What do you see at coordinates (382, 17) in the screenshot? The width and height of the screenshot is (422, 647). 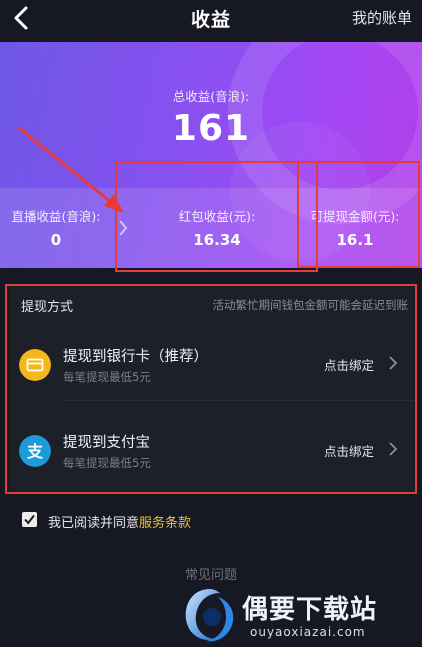 I see `my-bill-link: 我的账单` at bounding box center [382, 17].